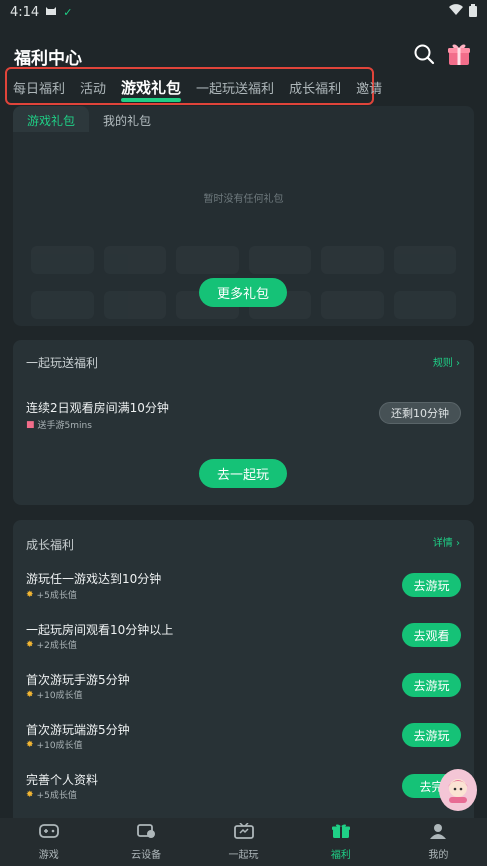 The height and width of the screenshot is (866, 487). Describe the element at coordinates (48, 855) in the screenshot. I see `nav-label: 游戏` at that location.